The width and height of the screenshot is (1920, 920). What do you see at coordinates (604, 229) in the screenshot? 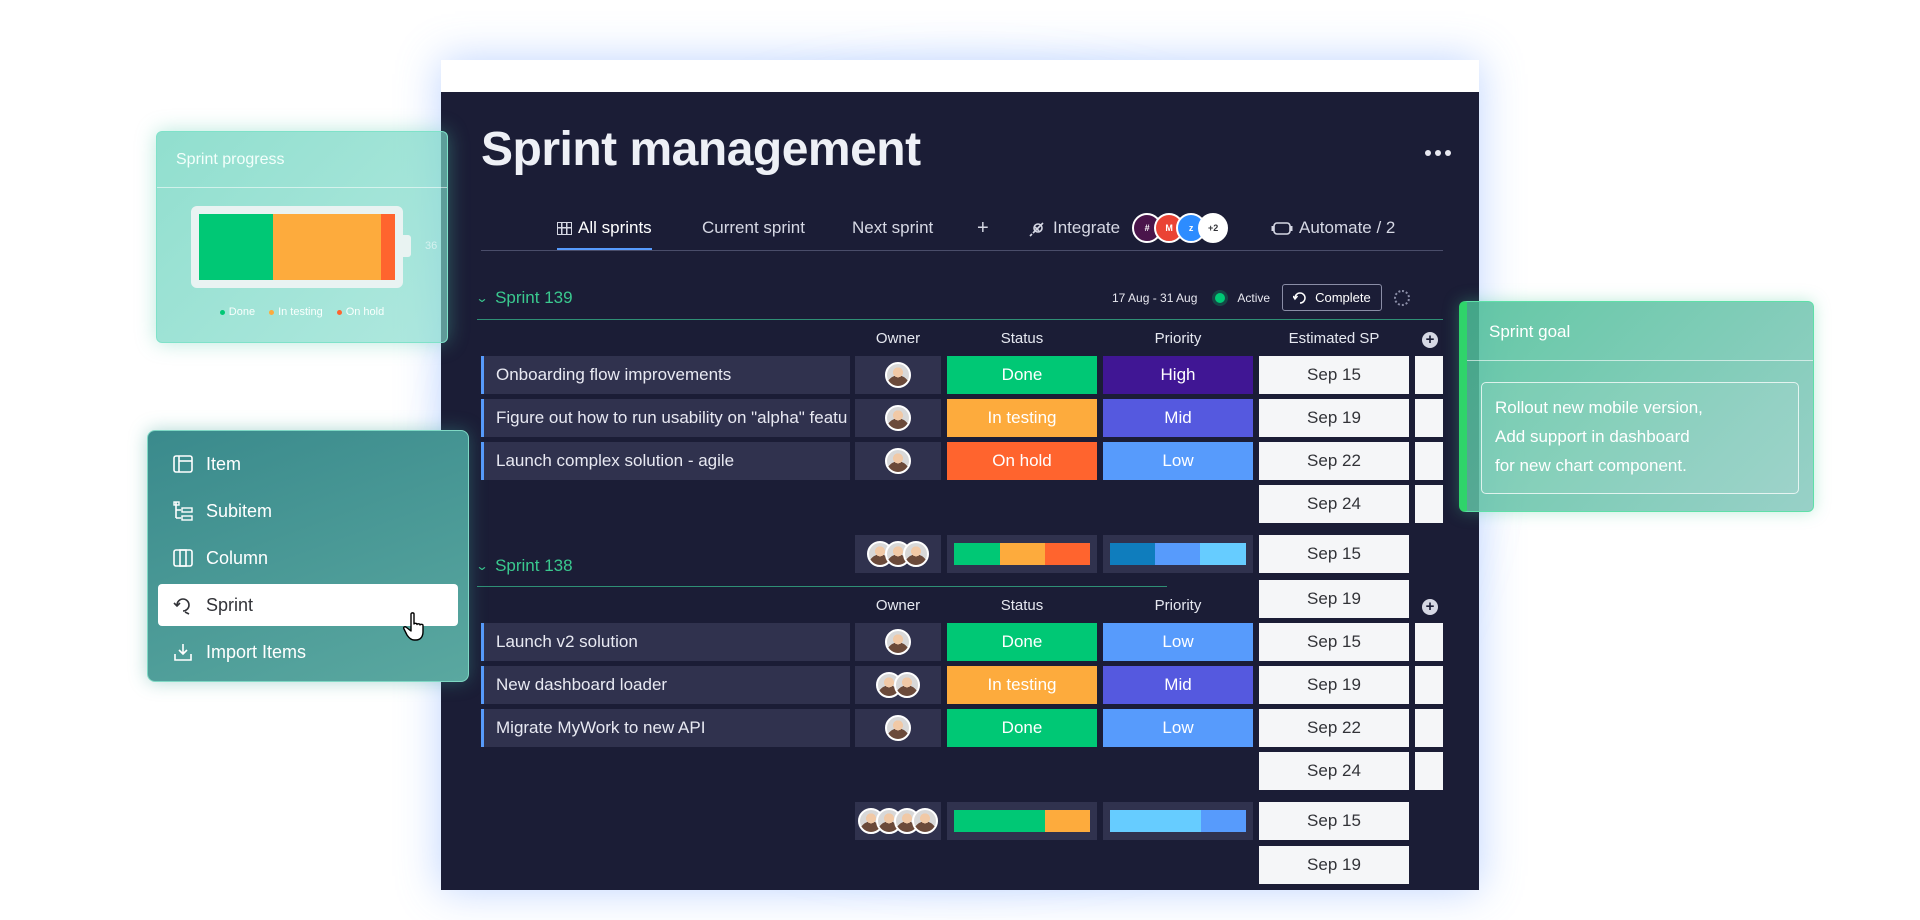
I see `tab-all-sprints: All sprints` at bounding box center [604, 229].